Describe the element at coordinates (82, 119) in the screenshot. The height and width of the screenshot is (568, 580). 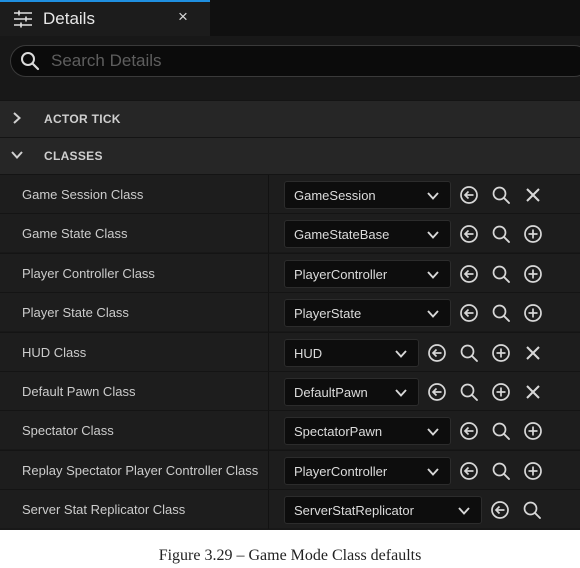
I see `section-label: ACTOR TICK` at that location.